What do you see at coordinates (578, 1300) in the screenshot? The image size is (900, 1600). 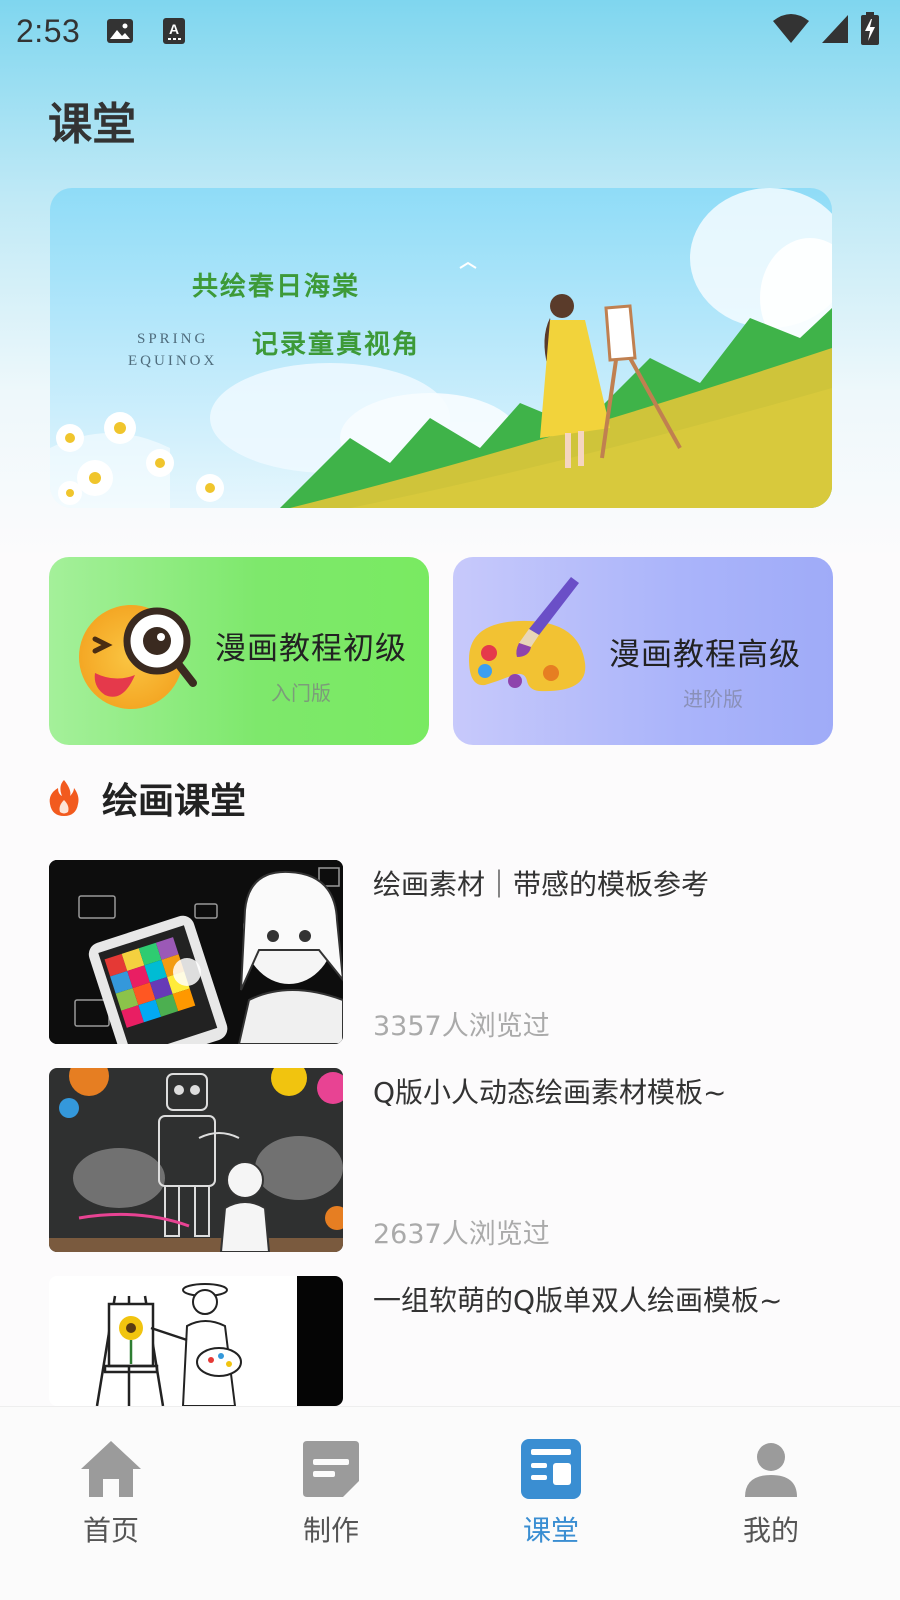 I see `article-title: 一组软萌的Q版单双人绘画模板~` at bounding box center [578, 1300].